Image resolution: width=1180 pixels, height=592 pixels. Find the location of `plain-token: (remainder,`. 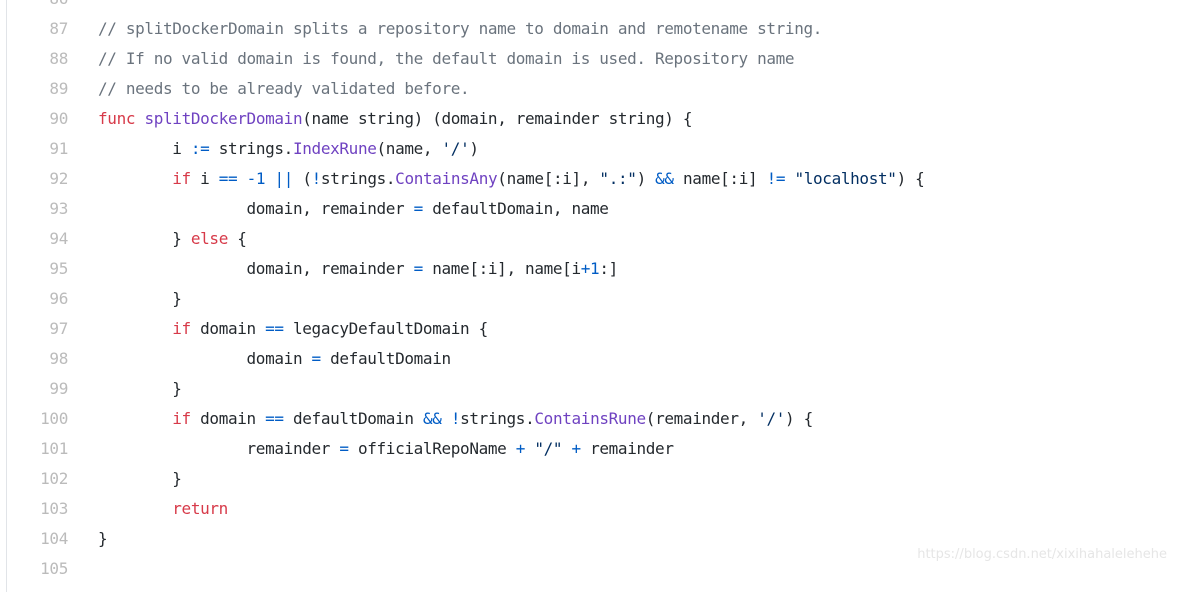

plain-token: (remainder, is located at coordinates (701, 418).